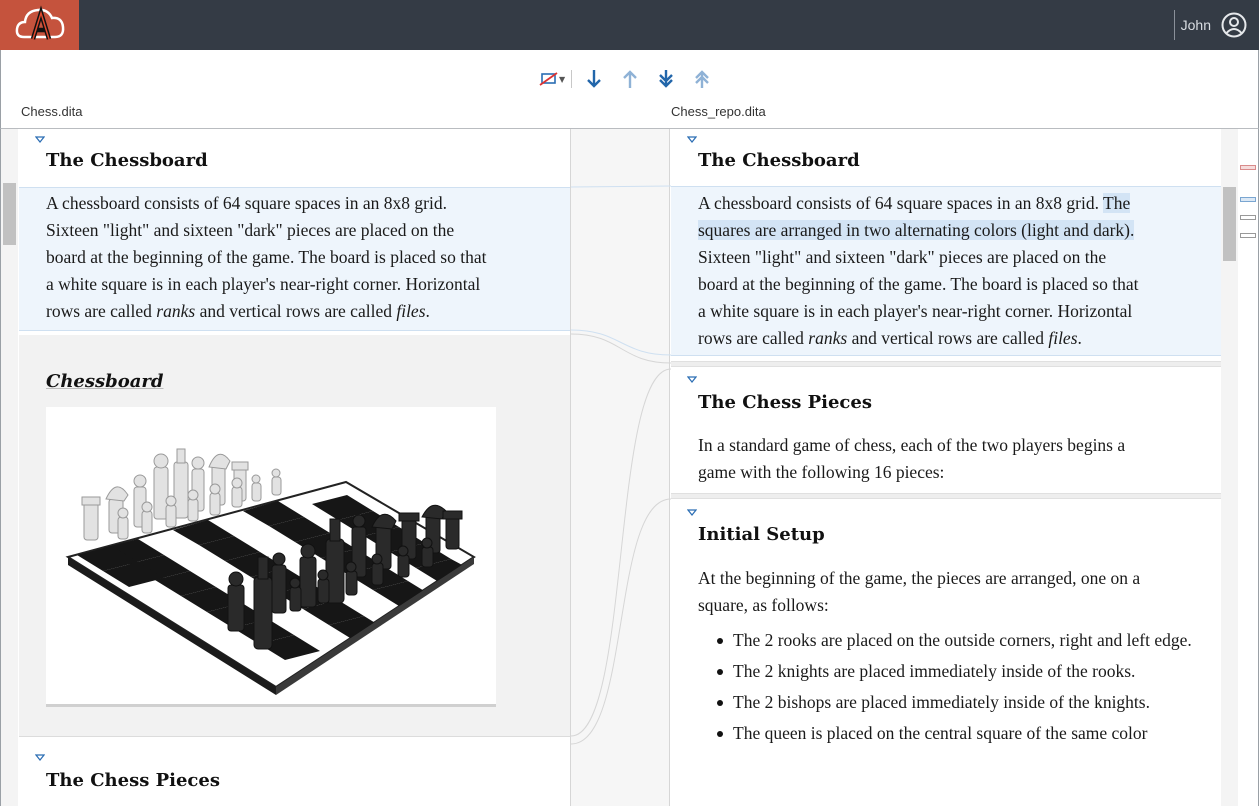 This screenshot has width=1259, height=806. I want to click on toolbar-buttons: ▼, so click(631, 79).